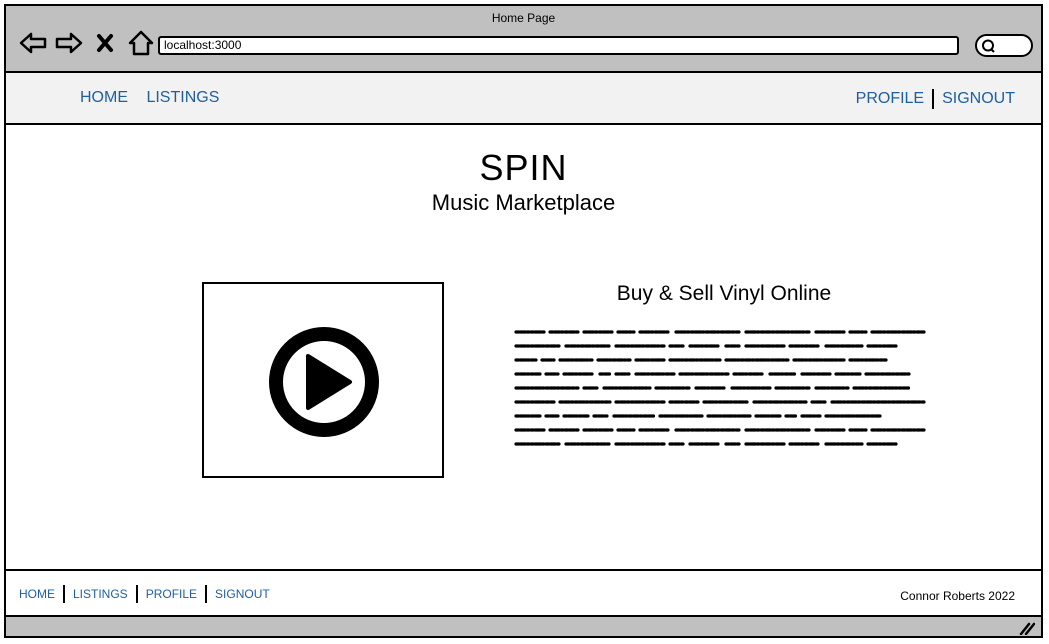 Image resolution: width=1049 pixels, height=644 pixels. I want to click on copyright-text: Connor Roberts 2022, so click(957, 596).